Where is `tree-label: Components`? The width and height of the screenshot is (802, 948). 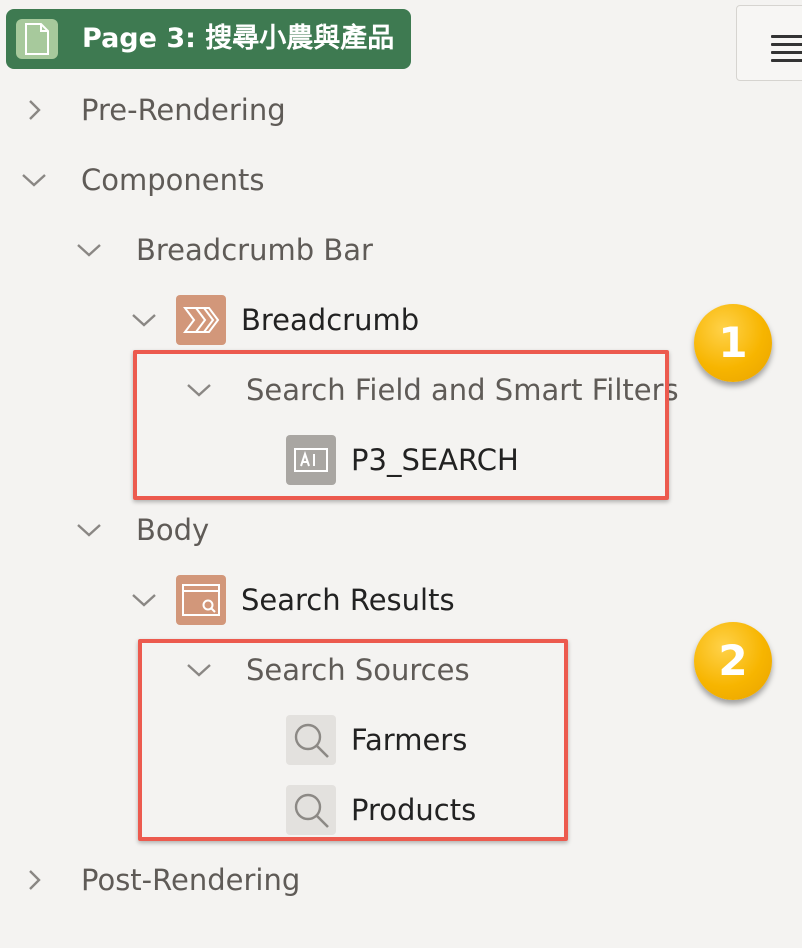 tree-label: Components is located at coordinates (173, 180).